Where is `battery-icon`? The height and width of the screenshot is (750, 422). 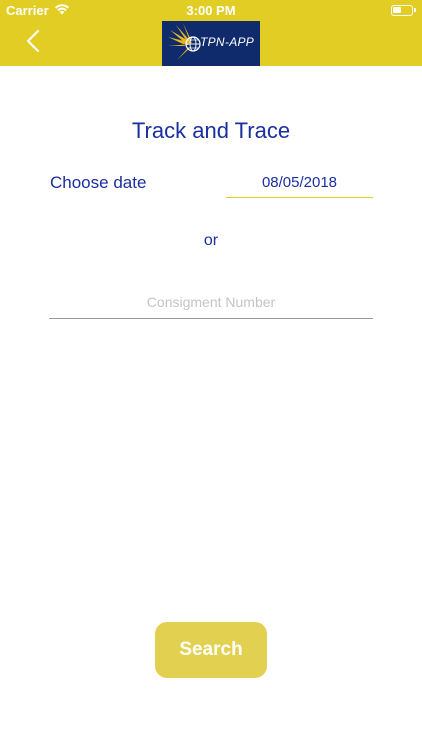
battery-icon is located at coordinates (403, 10).